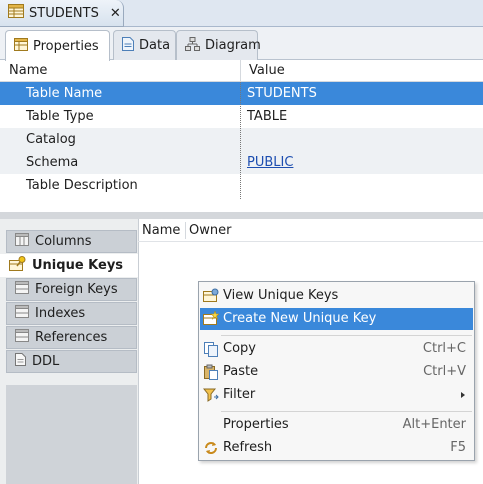  I want to click on menu-item-shortcut: Alt+Enter, so click(434, 424).